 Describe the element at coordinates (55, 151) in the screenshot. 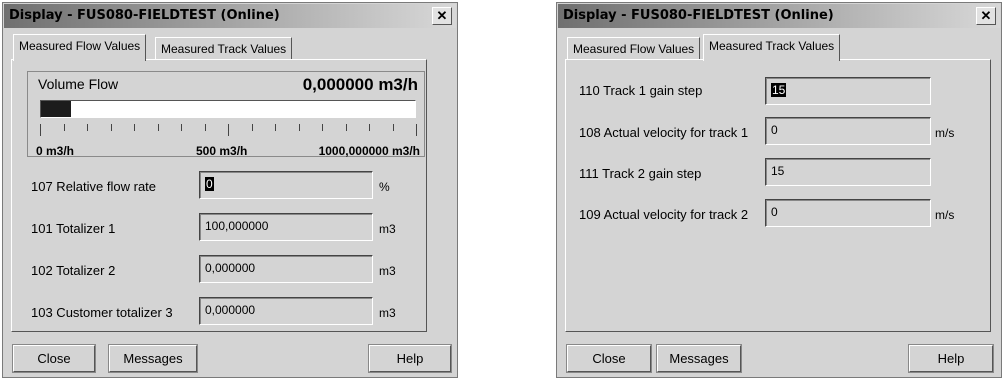

I see `scale-min-label: 0 m3/h` at that location.